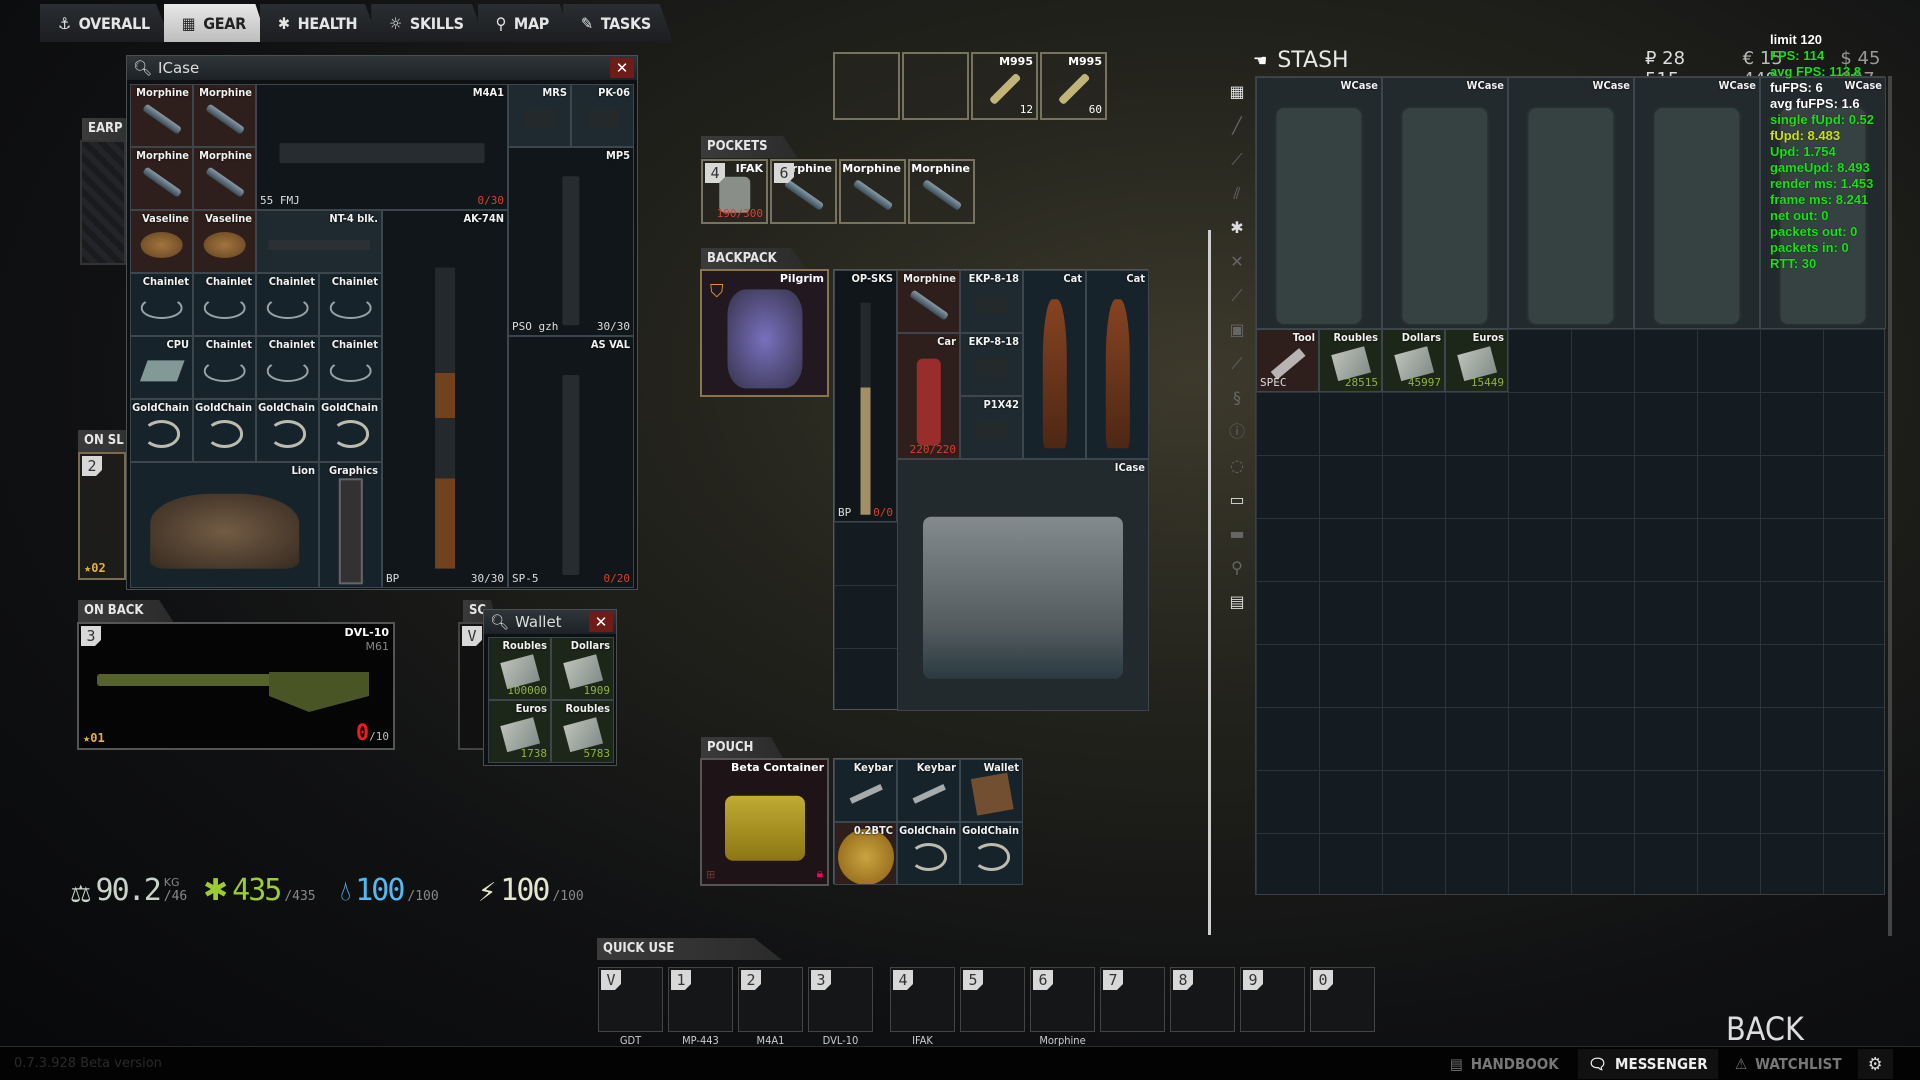  I want to click on tab-tasks: ✎ TASKS, so click(618, 23).